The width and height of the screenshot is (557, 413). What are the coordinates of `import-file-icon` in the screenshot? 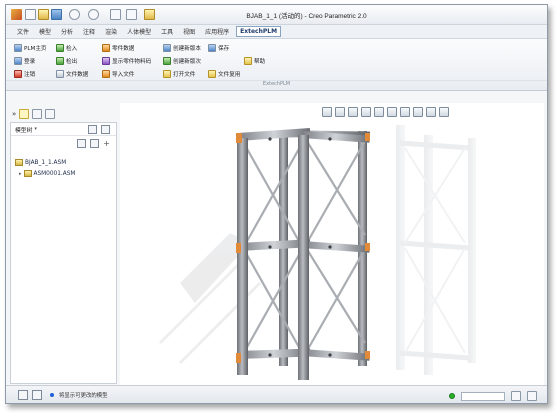 It's located at (106, 73).